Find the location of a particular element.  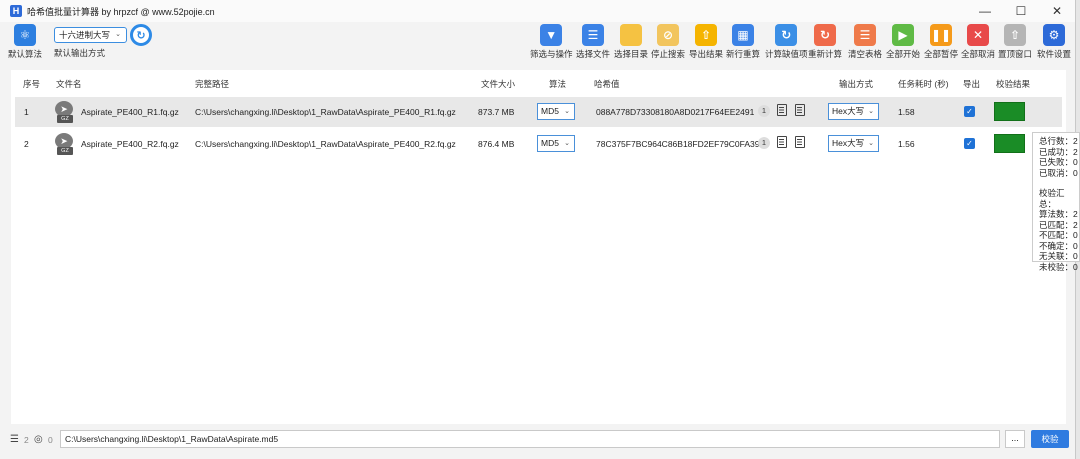

maximize-button: ☐ is located at coordinates (1021, 11).